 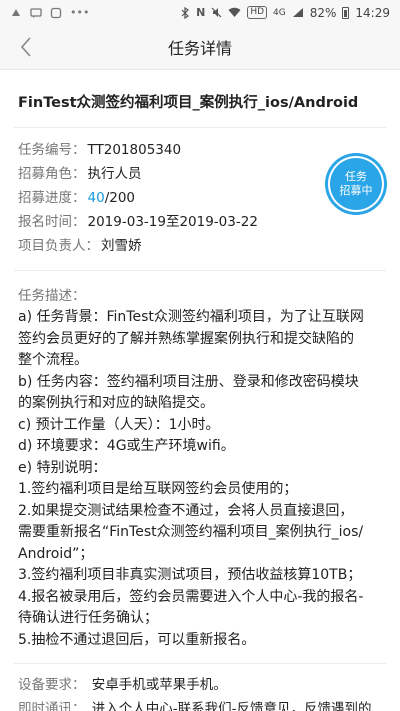 What do you see at coordinates (159, 685) in the screenshot?
I see `device-requirement-value: 安卓手机或苹果手机。` at bounding box center [159, 685].